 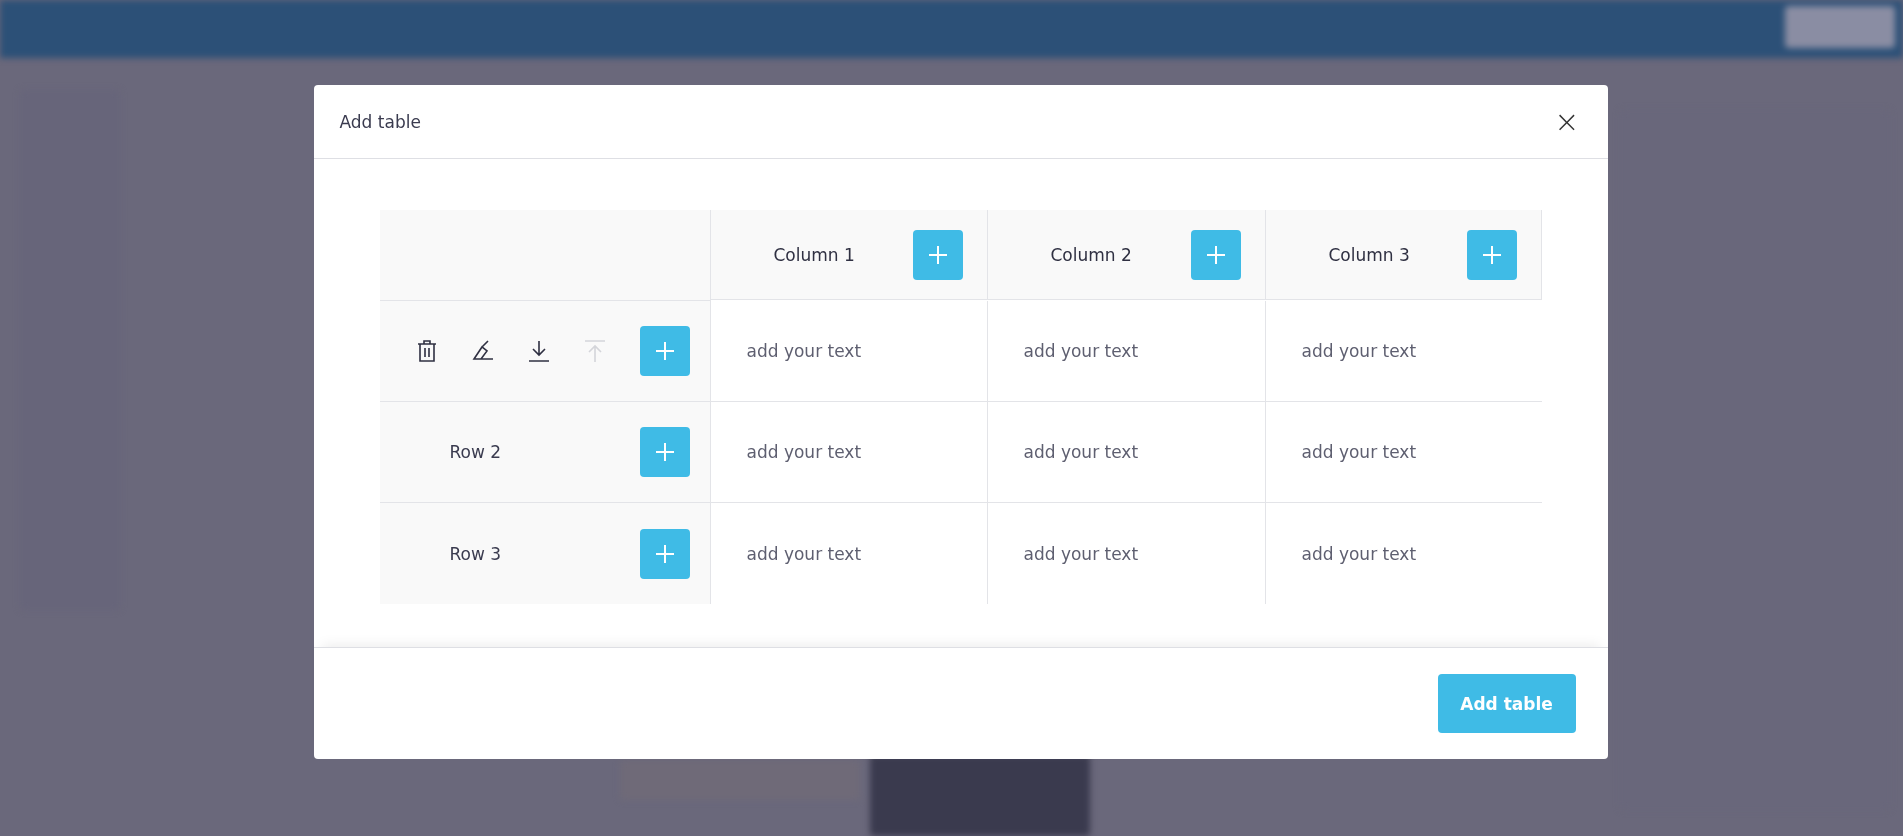 What do you see at coordinates (538, 351) in the screenshot?
I see `arrow-down-icon` at bounding box center [538, 351].